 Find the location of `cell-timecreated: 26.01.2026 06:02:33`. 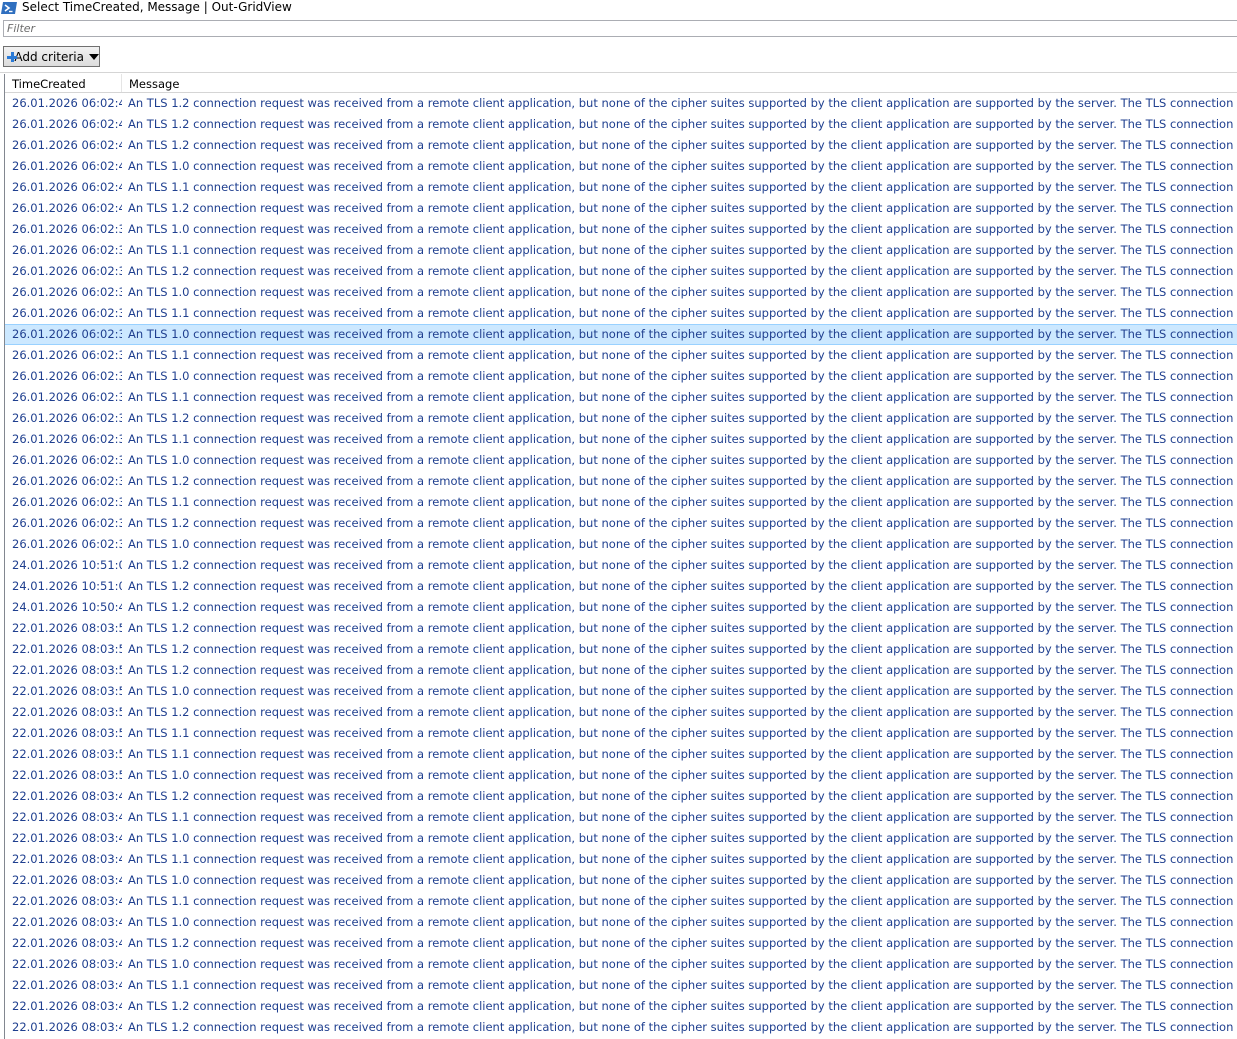

cell-timecreated: 26.01.2026 06:02:33 is located at coordinates (67, 481).